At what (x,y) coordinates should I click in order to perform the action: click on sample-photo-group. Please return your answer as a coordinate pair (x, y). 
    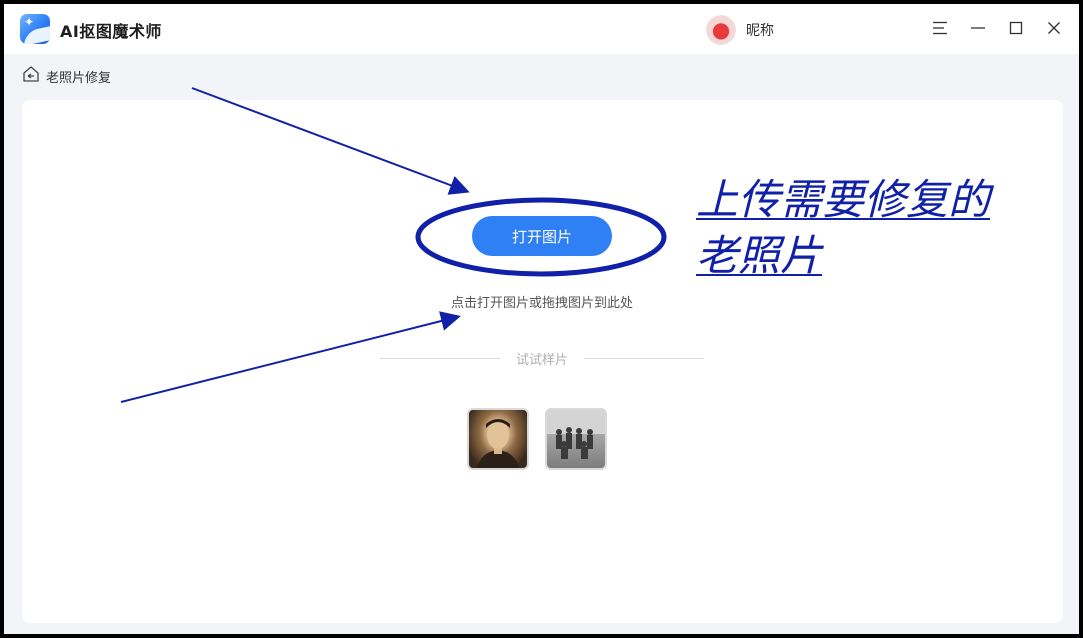
    Looking at the image, I should click on (576, 439).